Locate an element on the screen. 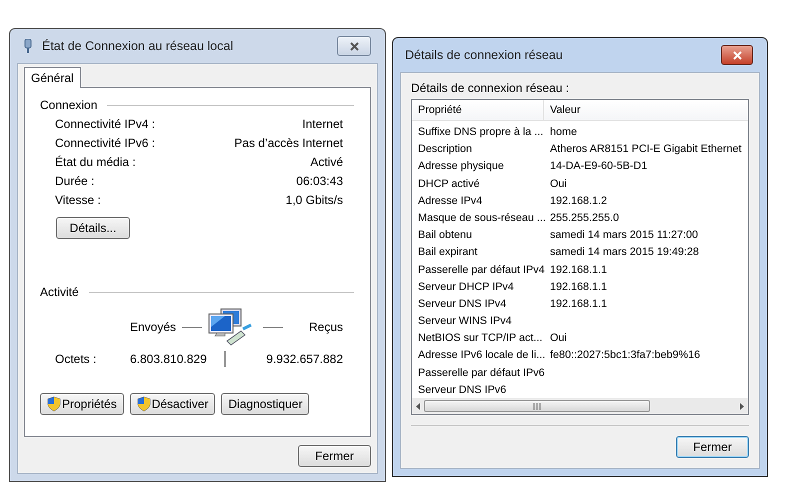 The width and height of the screenshot is (798, 504). scroll-right-icon is located at coordinates (742, 406).